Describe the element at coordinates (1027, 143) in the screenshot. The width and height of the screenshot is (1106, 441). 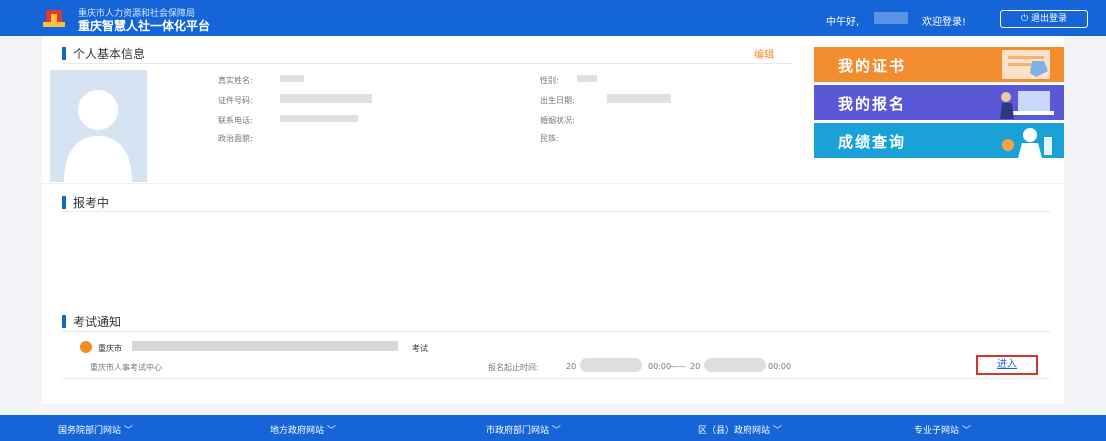
I see `score-icon` at that location.